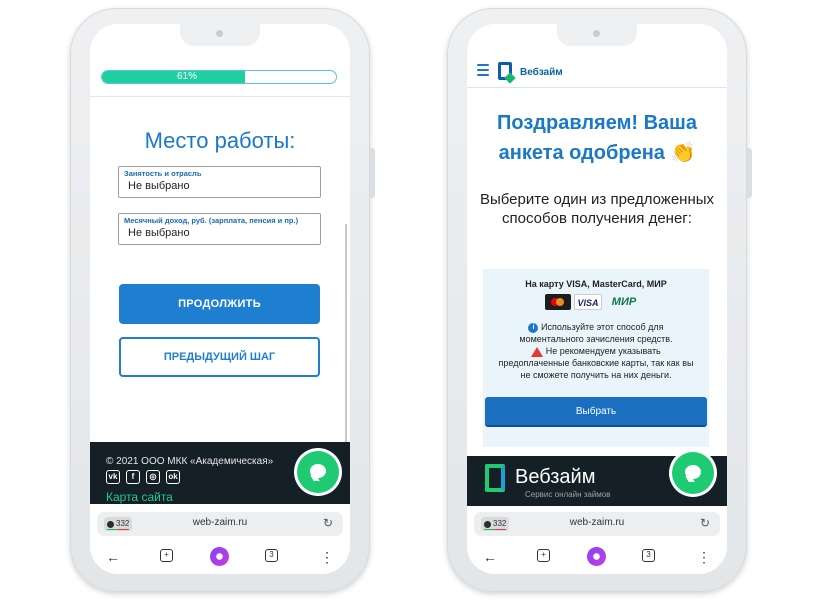 The image size is (825, 600). What do you see at coordinates (588, 302) in the screenshot?
I see `visa-icon: VISA` at bounding box center [588, 302].